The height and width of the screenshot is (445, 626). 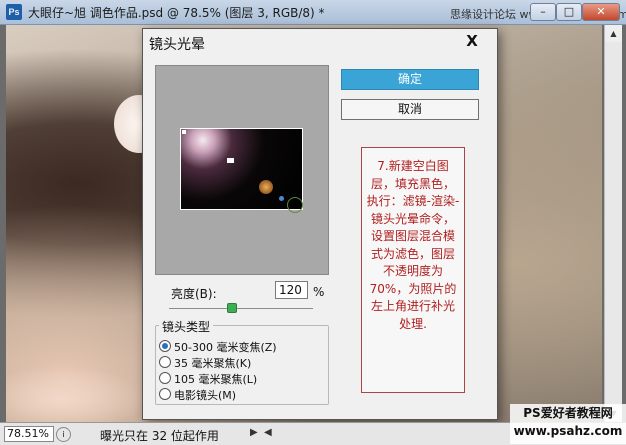 I want to click on dialog-title: 镜头光晕, so click(x=177, y=45).